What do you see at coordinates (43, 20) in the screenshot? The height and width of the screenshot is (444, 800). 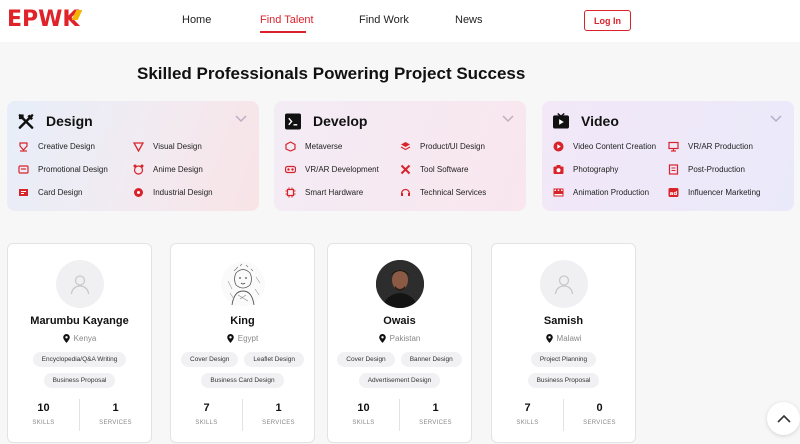 I see `epwk-logo: EPW K` at bounding box center [43, 20].